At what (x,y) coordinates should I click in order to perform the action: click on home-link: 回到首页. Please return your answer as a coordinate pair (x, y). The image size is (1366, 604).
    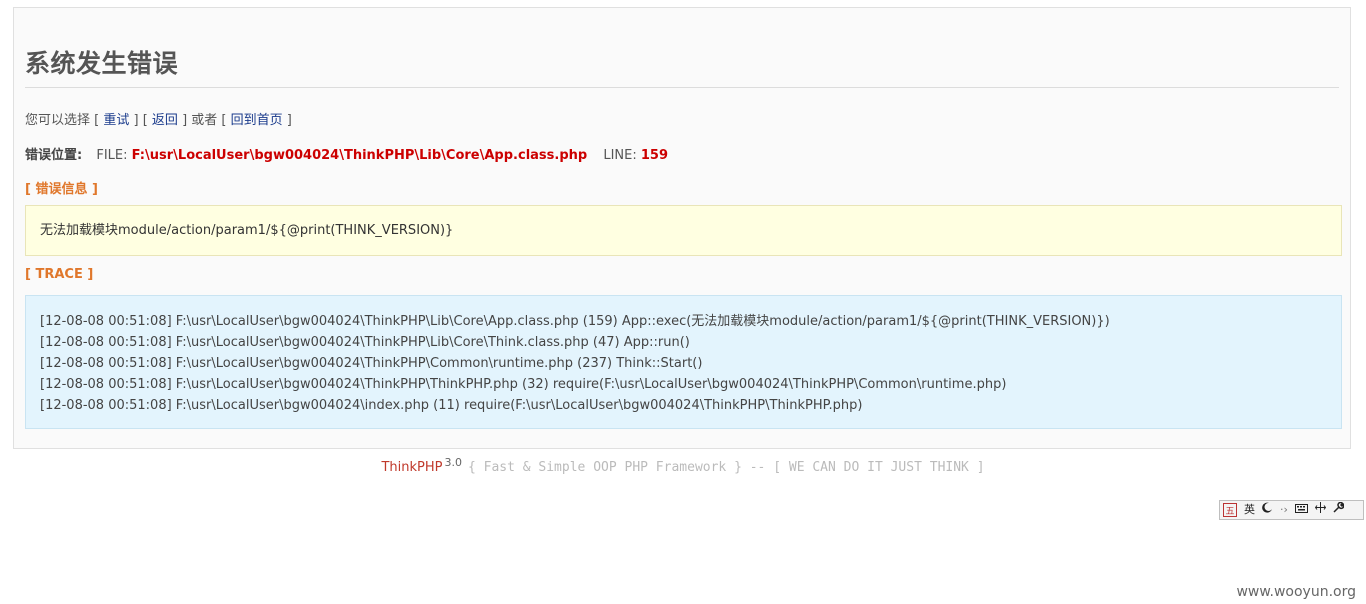
    Looking at the image, I should click on (257, 120).